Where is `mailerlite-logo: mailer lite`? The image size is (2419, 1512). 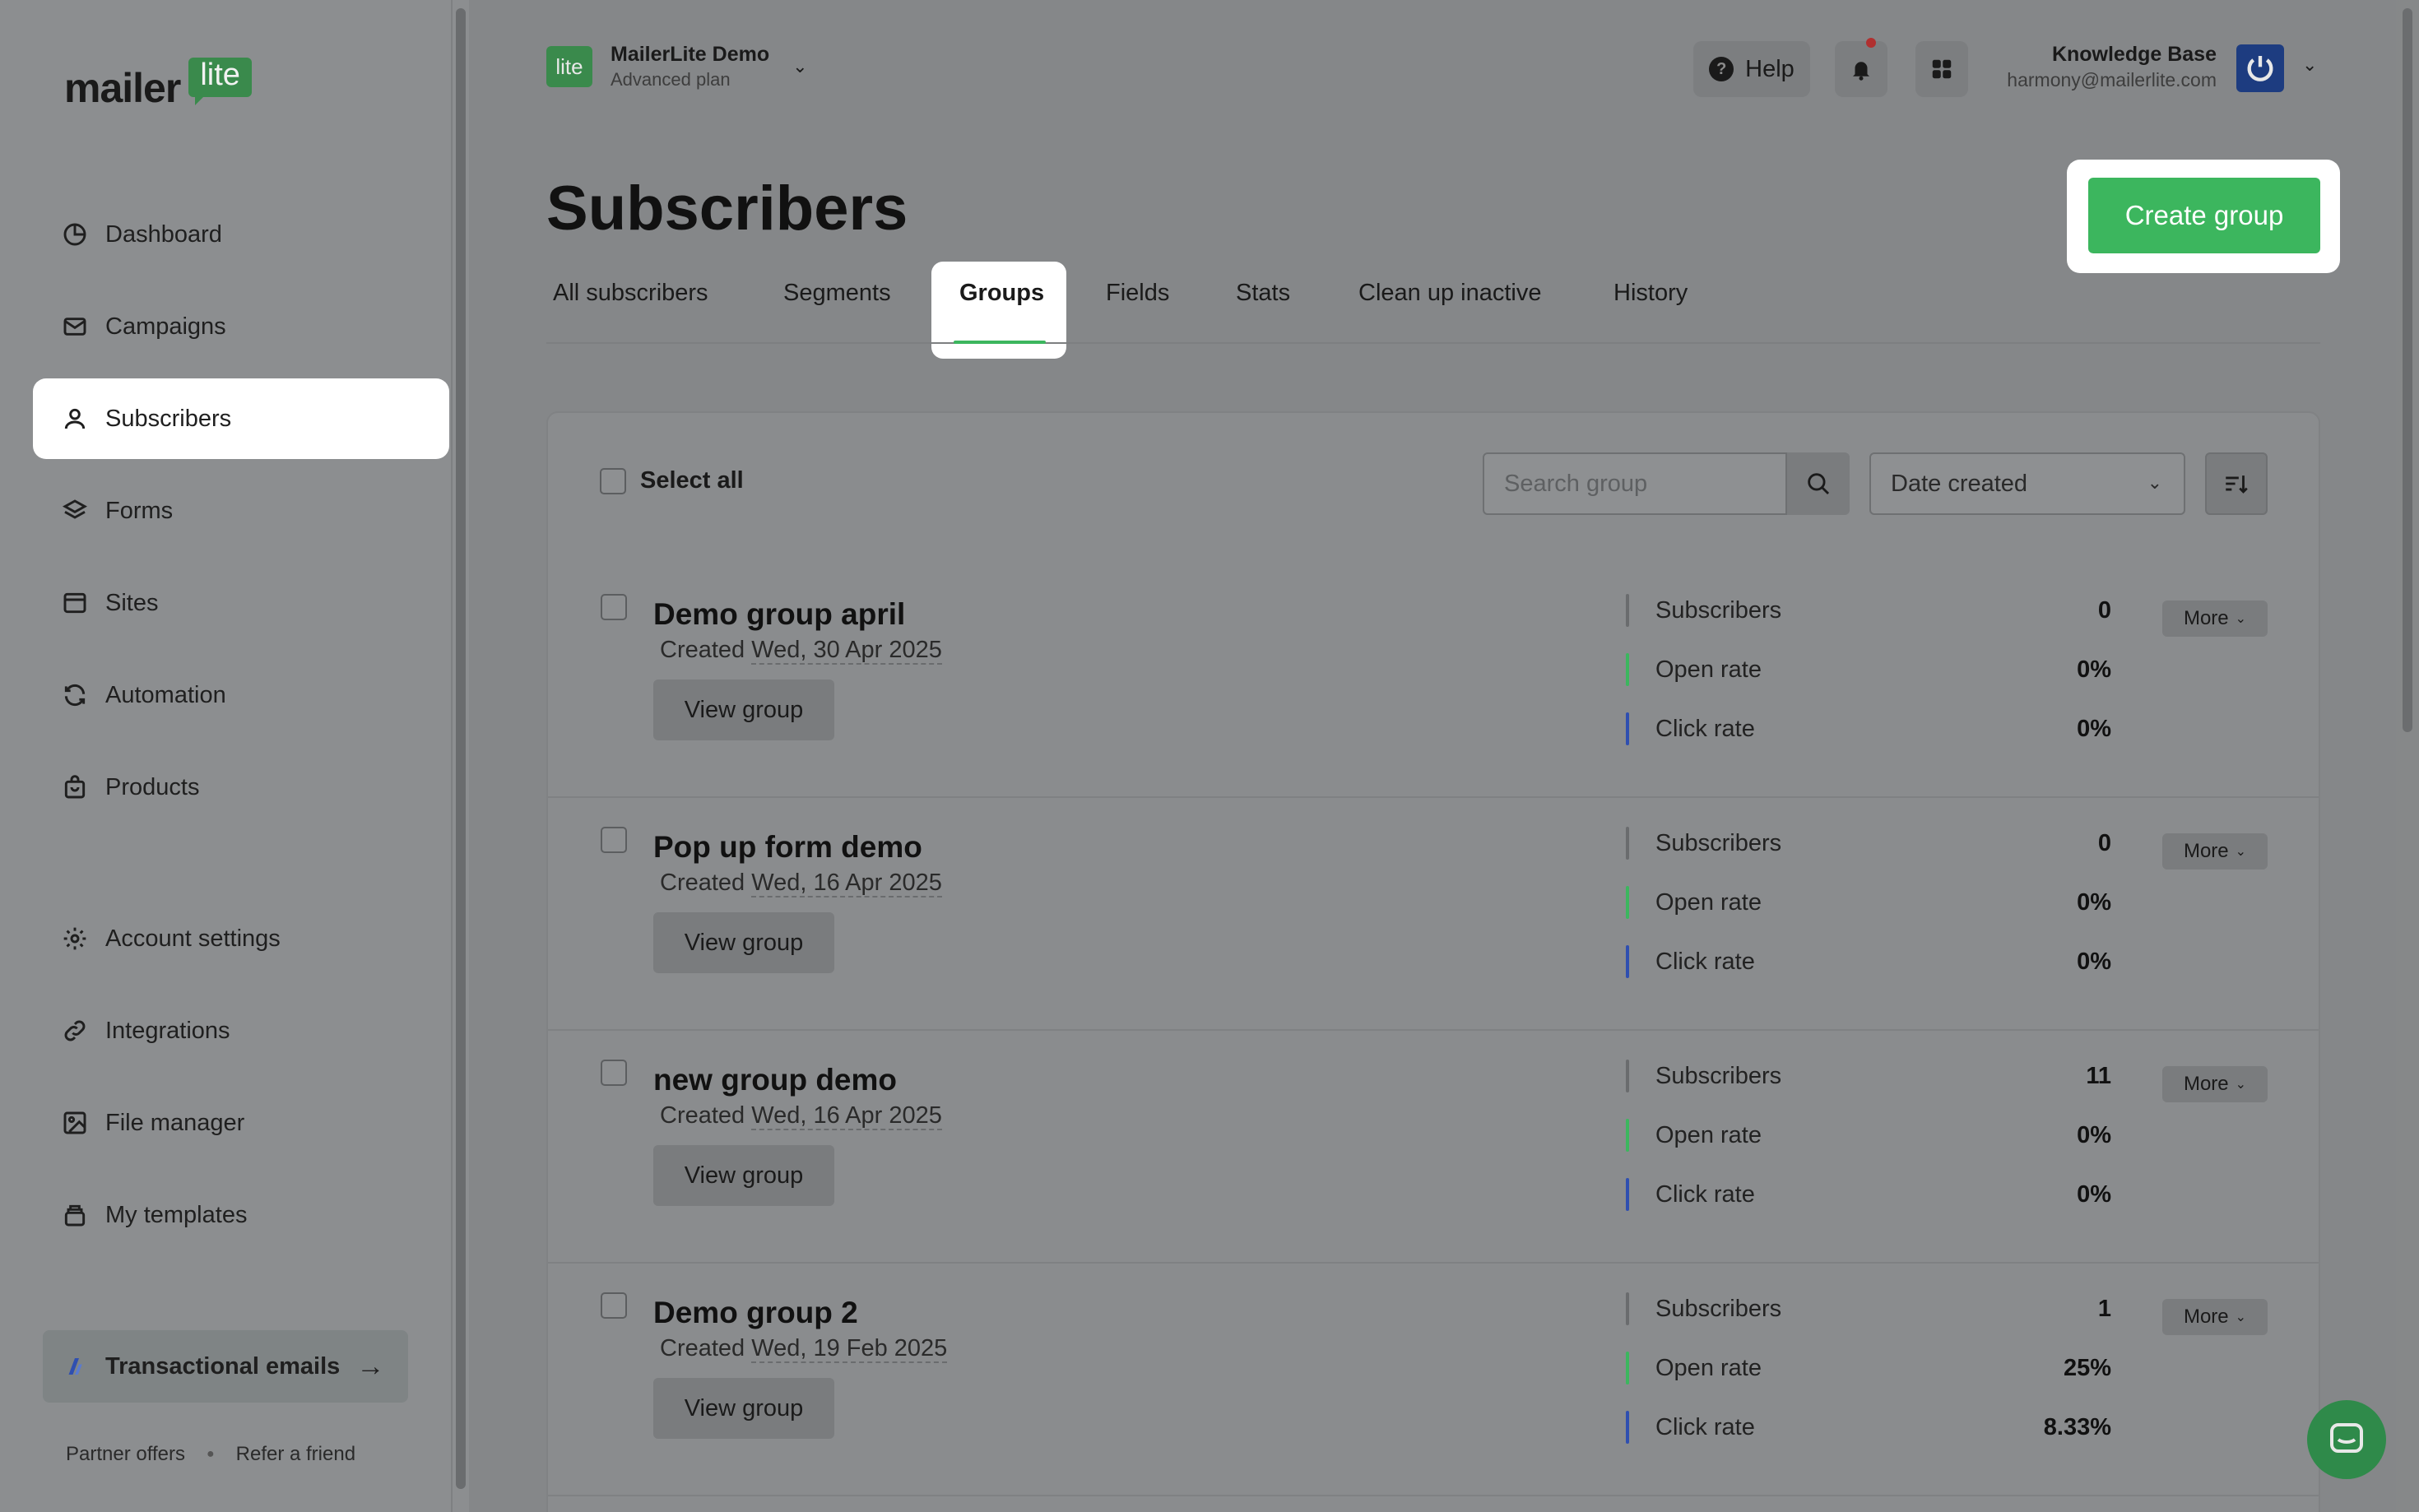
mailerlite-logo: mailer lite is located at coordinates (158, 84).